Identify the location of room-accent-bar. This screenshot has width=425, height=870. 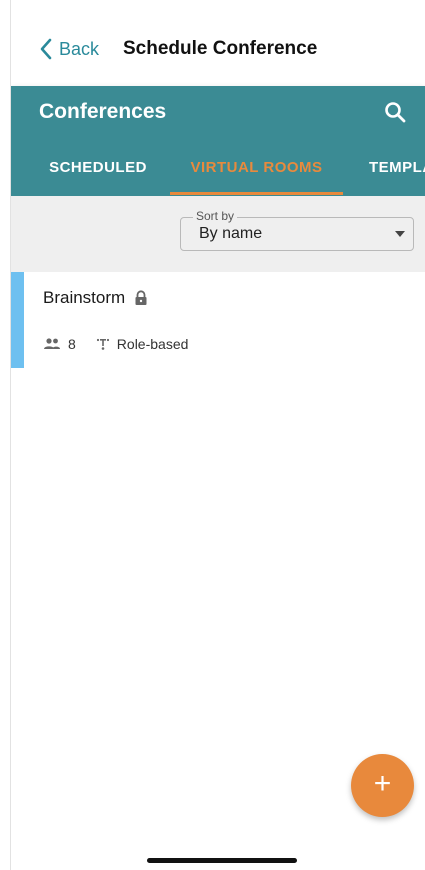
(17, 320).